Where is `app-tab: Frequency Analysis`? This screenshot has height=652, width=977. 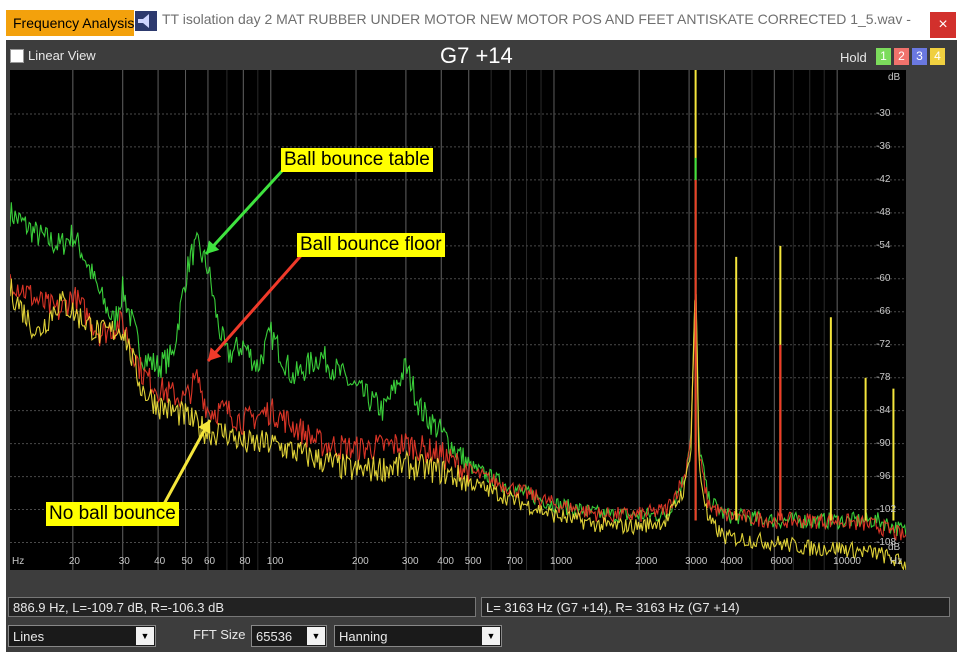
app-tab: Frequency Analysis is located at coordinates (70, 23).